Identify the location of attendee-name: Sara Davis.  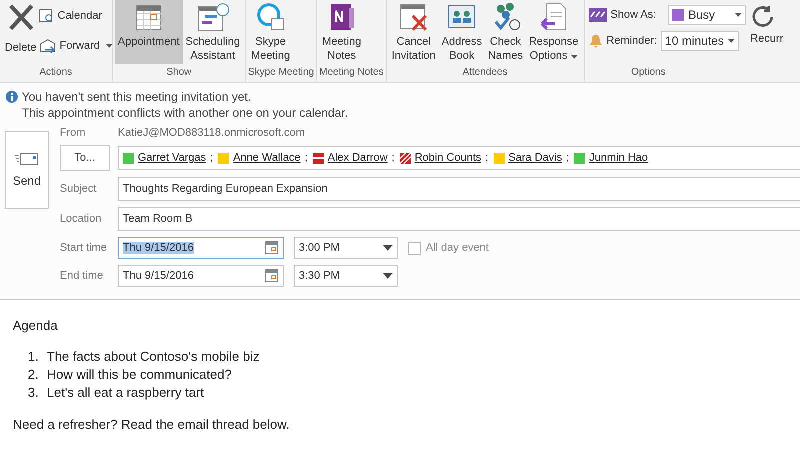
(535, 158).